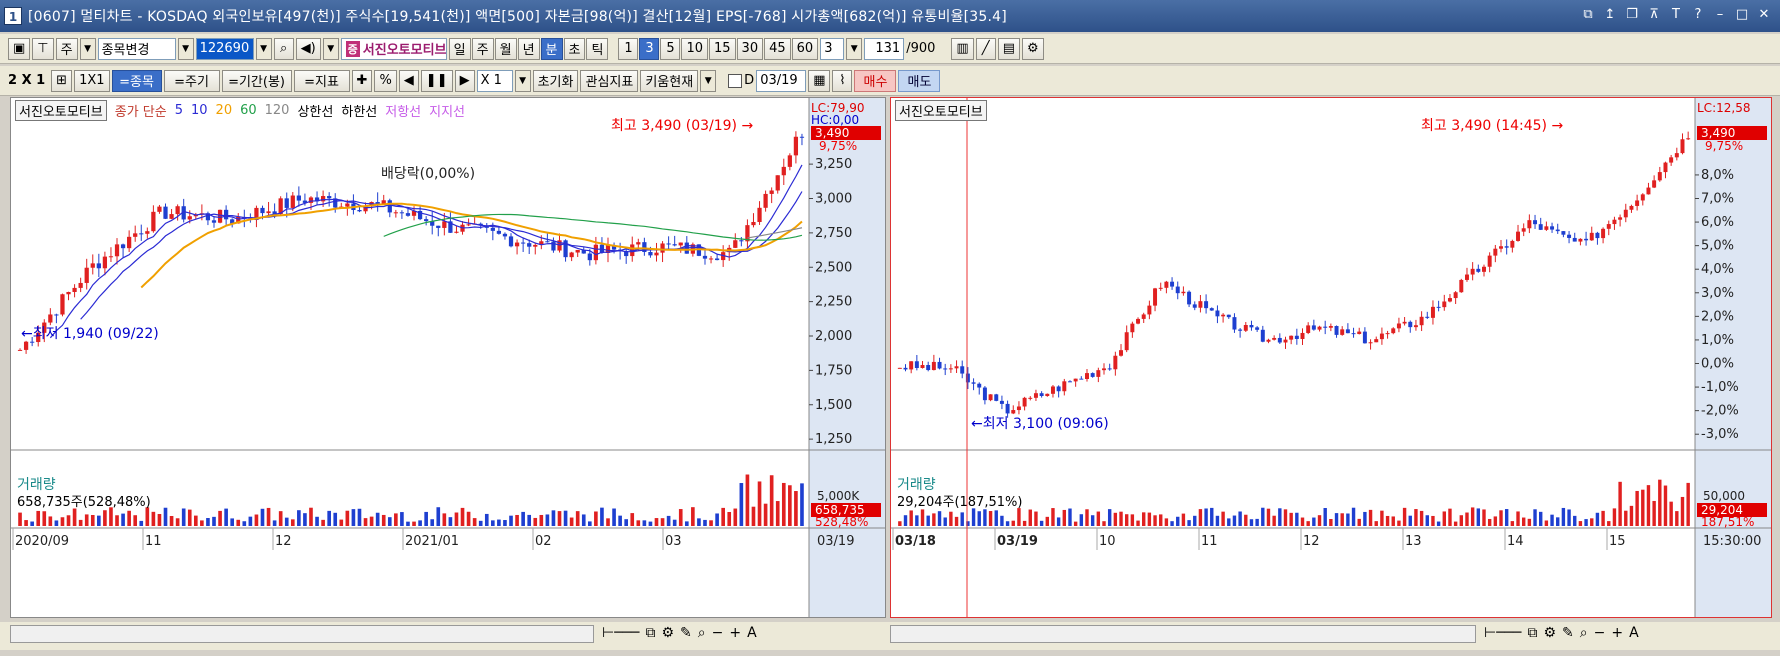 This screenshot has width=1780, height=656. What do you see at coordinates (854, 48) in the screenshot?
I see `interval-dropdown-icon: ▼` at bounding box center [854, 48].